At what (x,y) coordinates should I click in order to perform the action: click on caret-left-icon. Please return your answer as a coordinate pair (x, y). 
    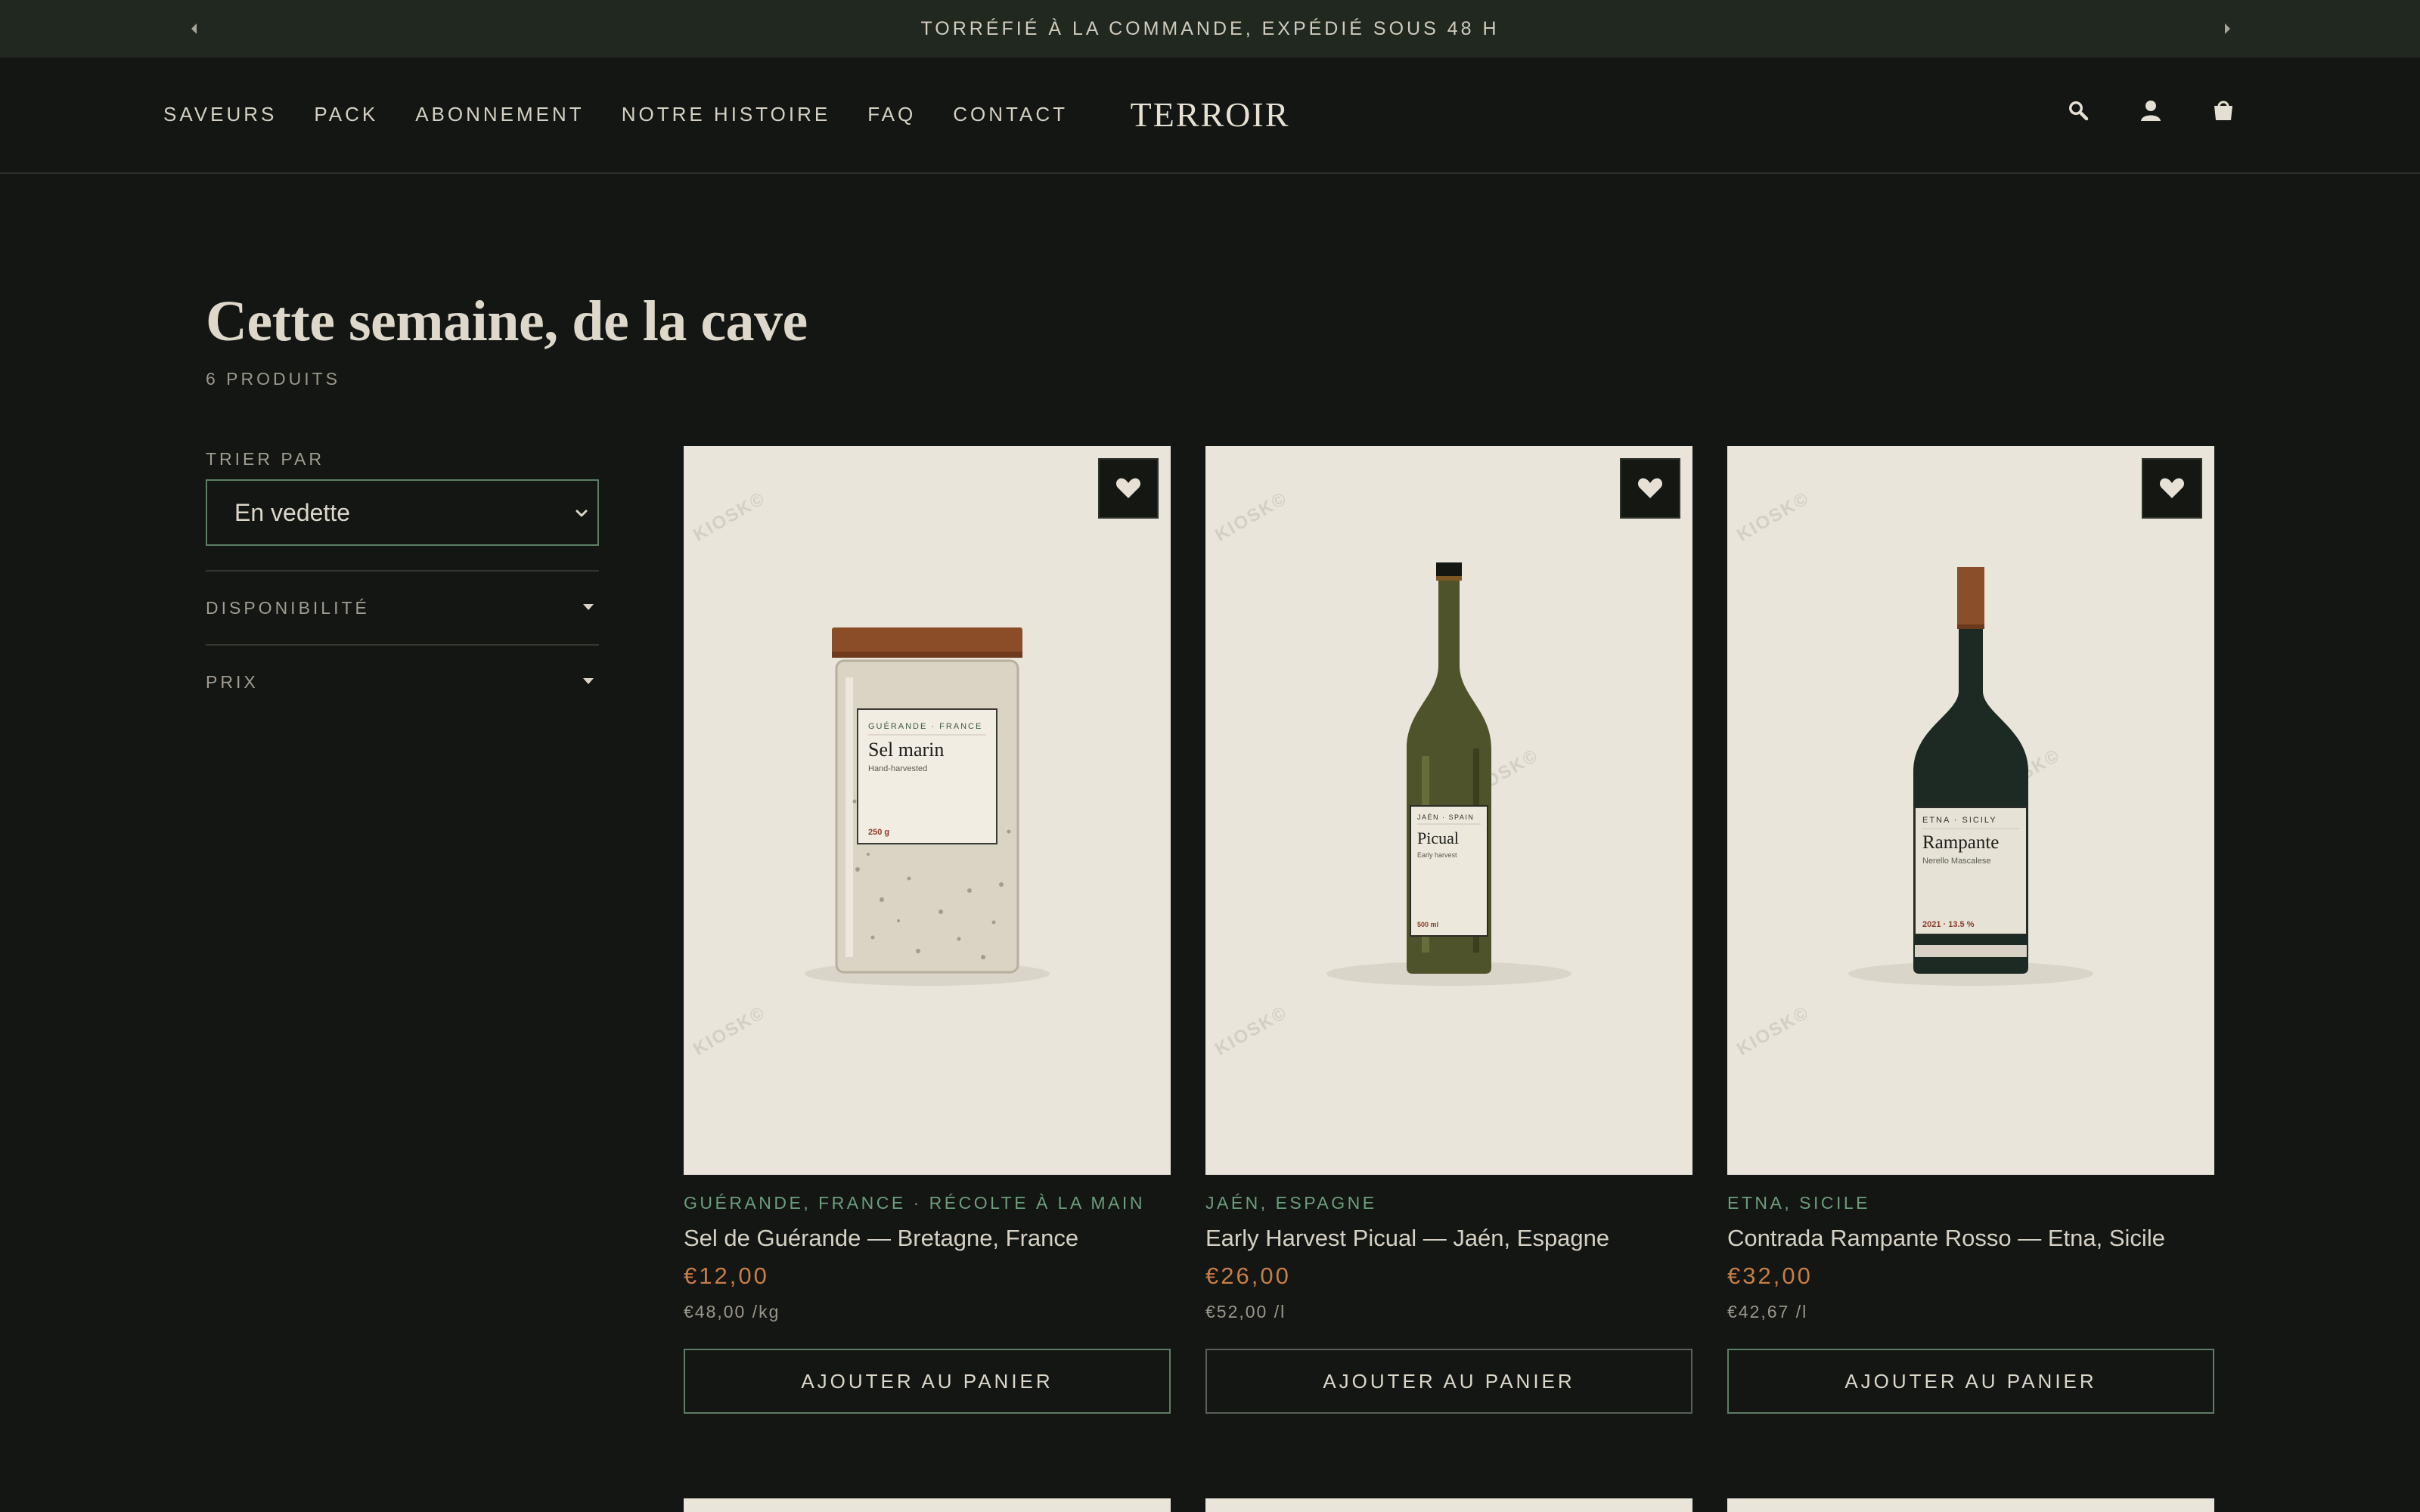
    Looking at the image, I should click on (194, 28).